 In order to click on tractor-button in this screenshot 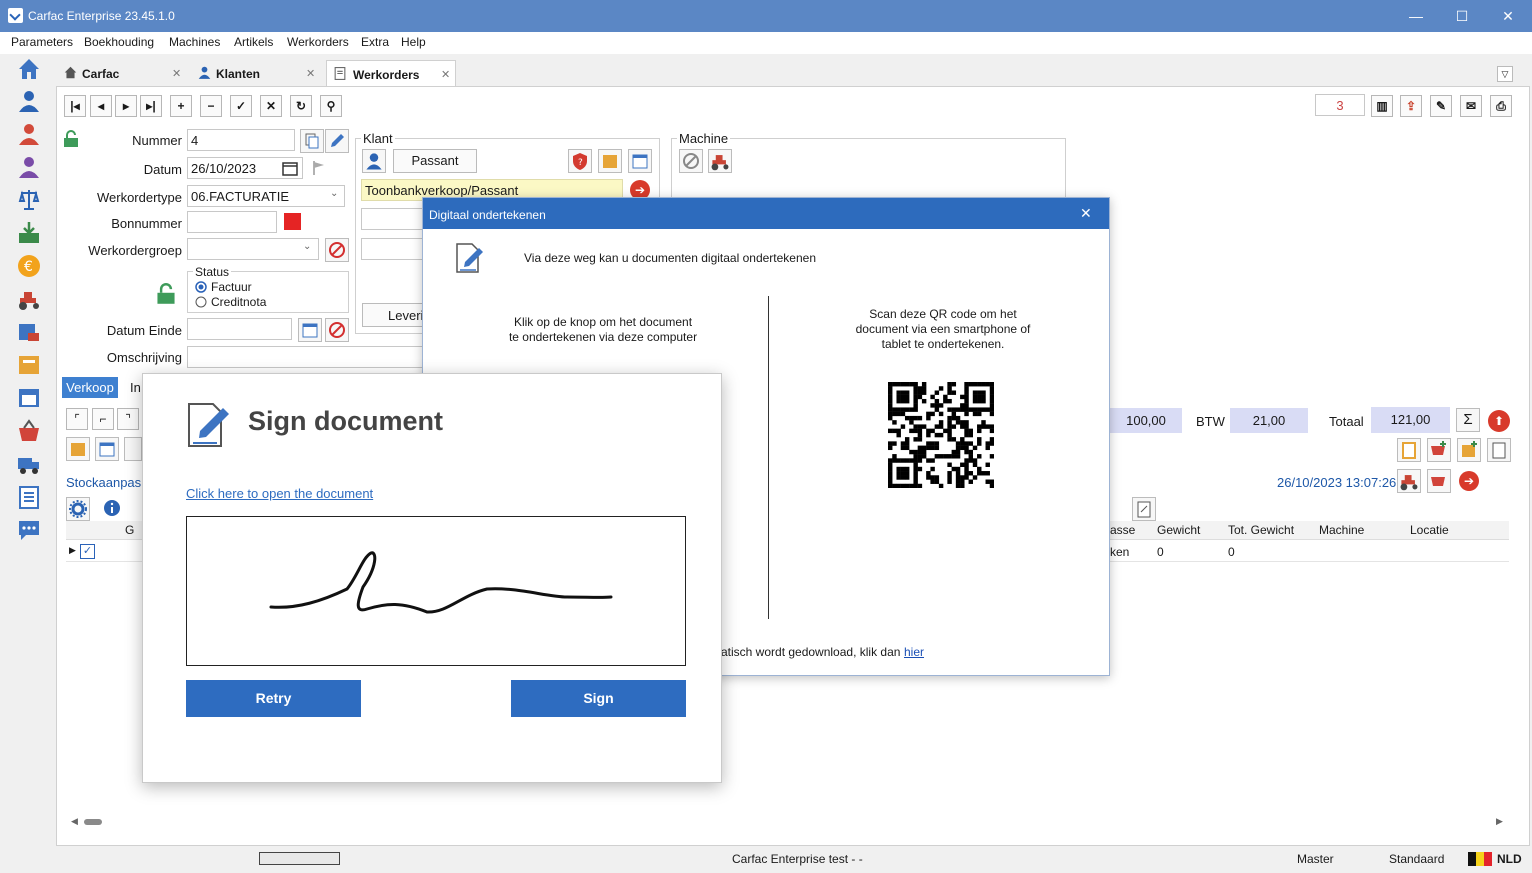, I will do `click(1409, 481)`.